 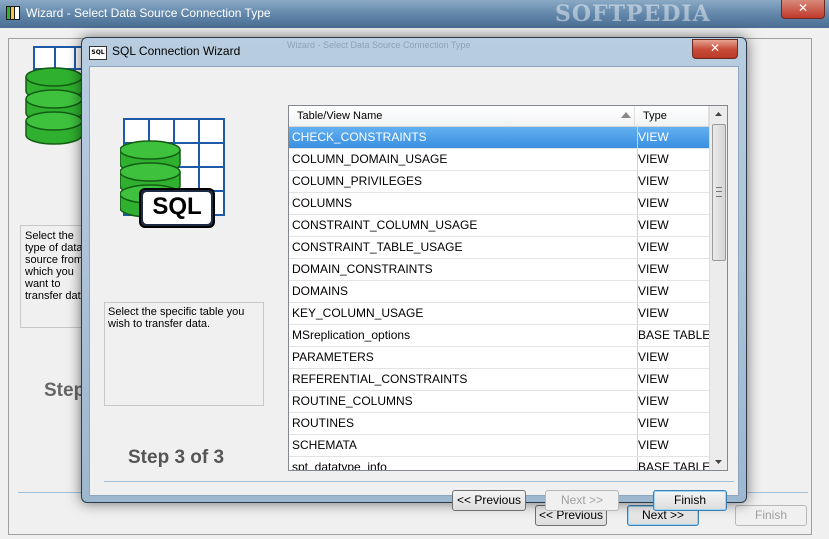 I want to click on table-row: CONSTRAINT_TABLE_USAGE VIEW, so click(x=499, y=248).